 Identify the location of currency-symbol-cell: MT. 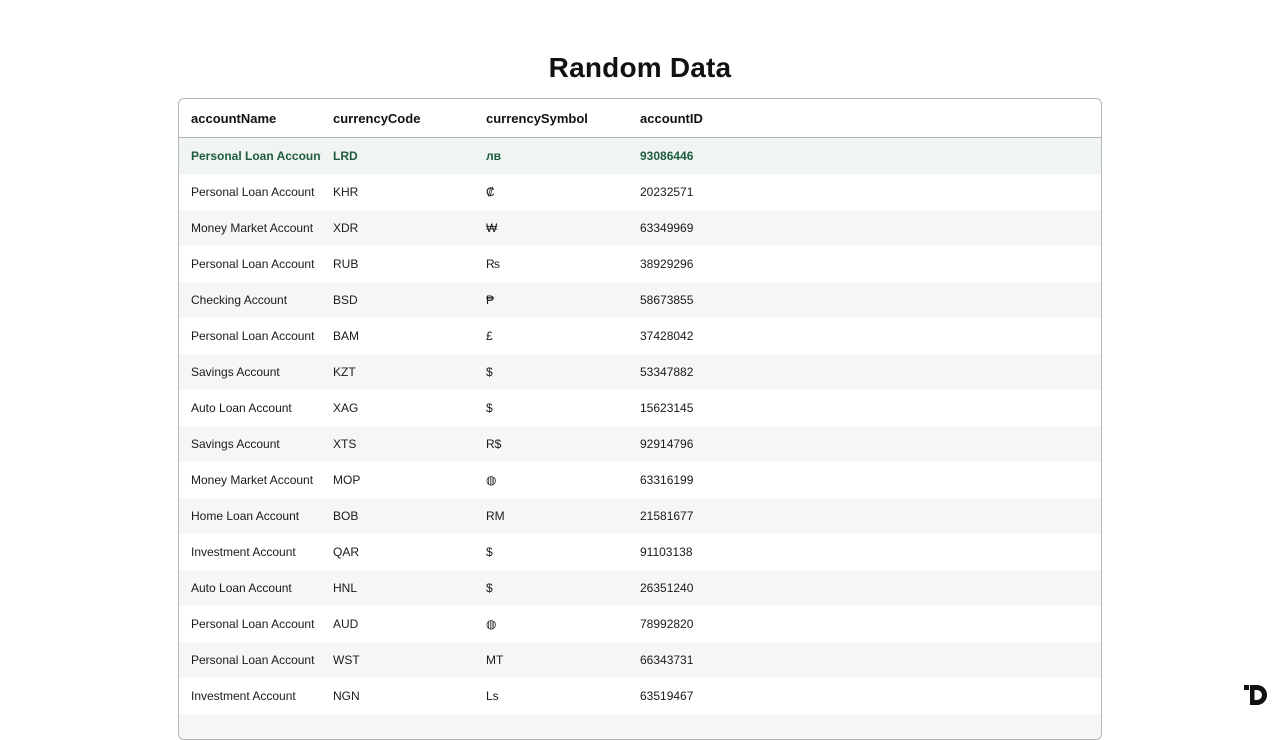
(551, 660).